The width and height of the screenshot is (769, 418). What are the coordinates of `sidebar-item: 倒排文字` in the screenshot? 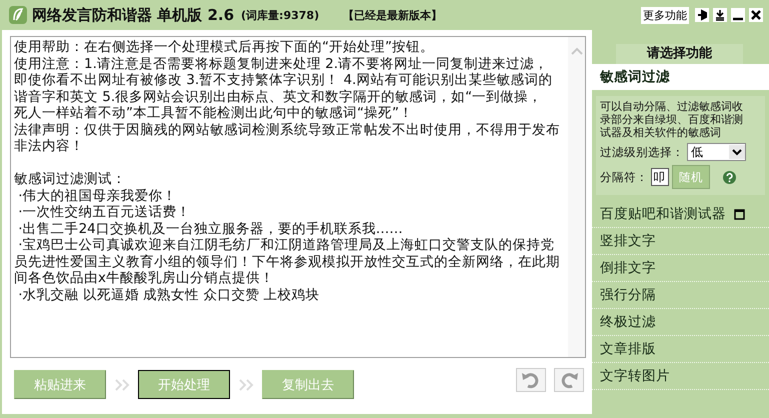 It's located at (680, 268).